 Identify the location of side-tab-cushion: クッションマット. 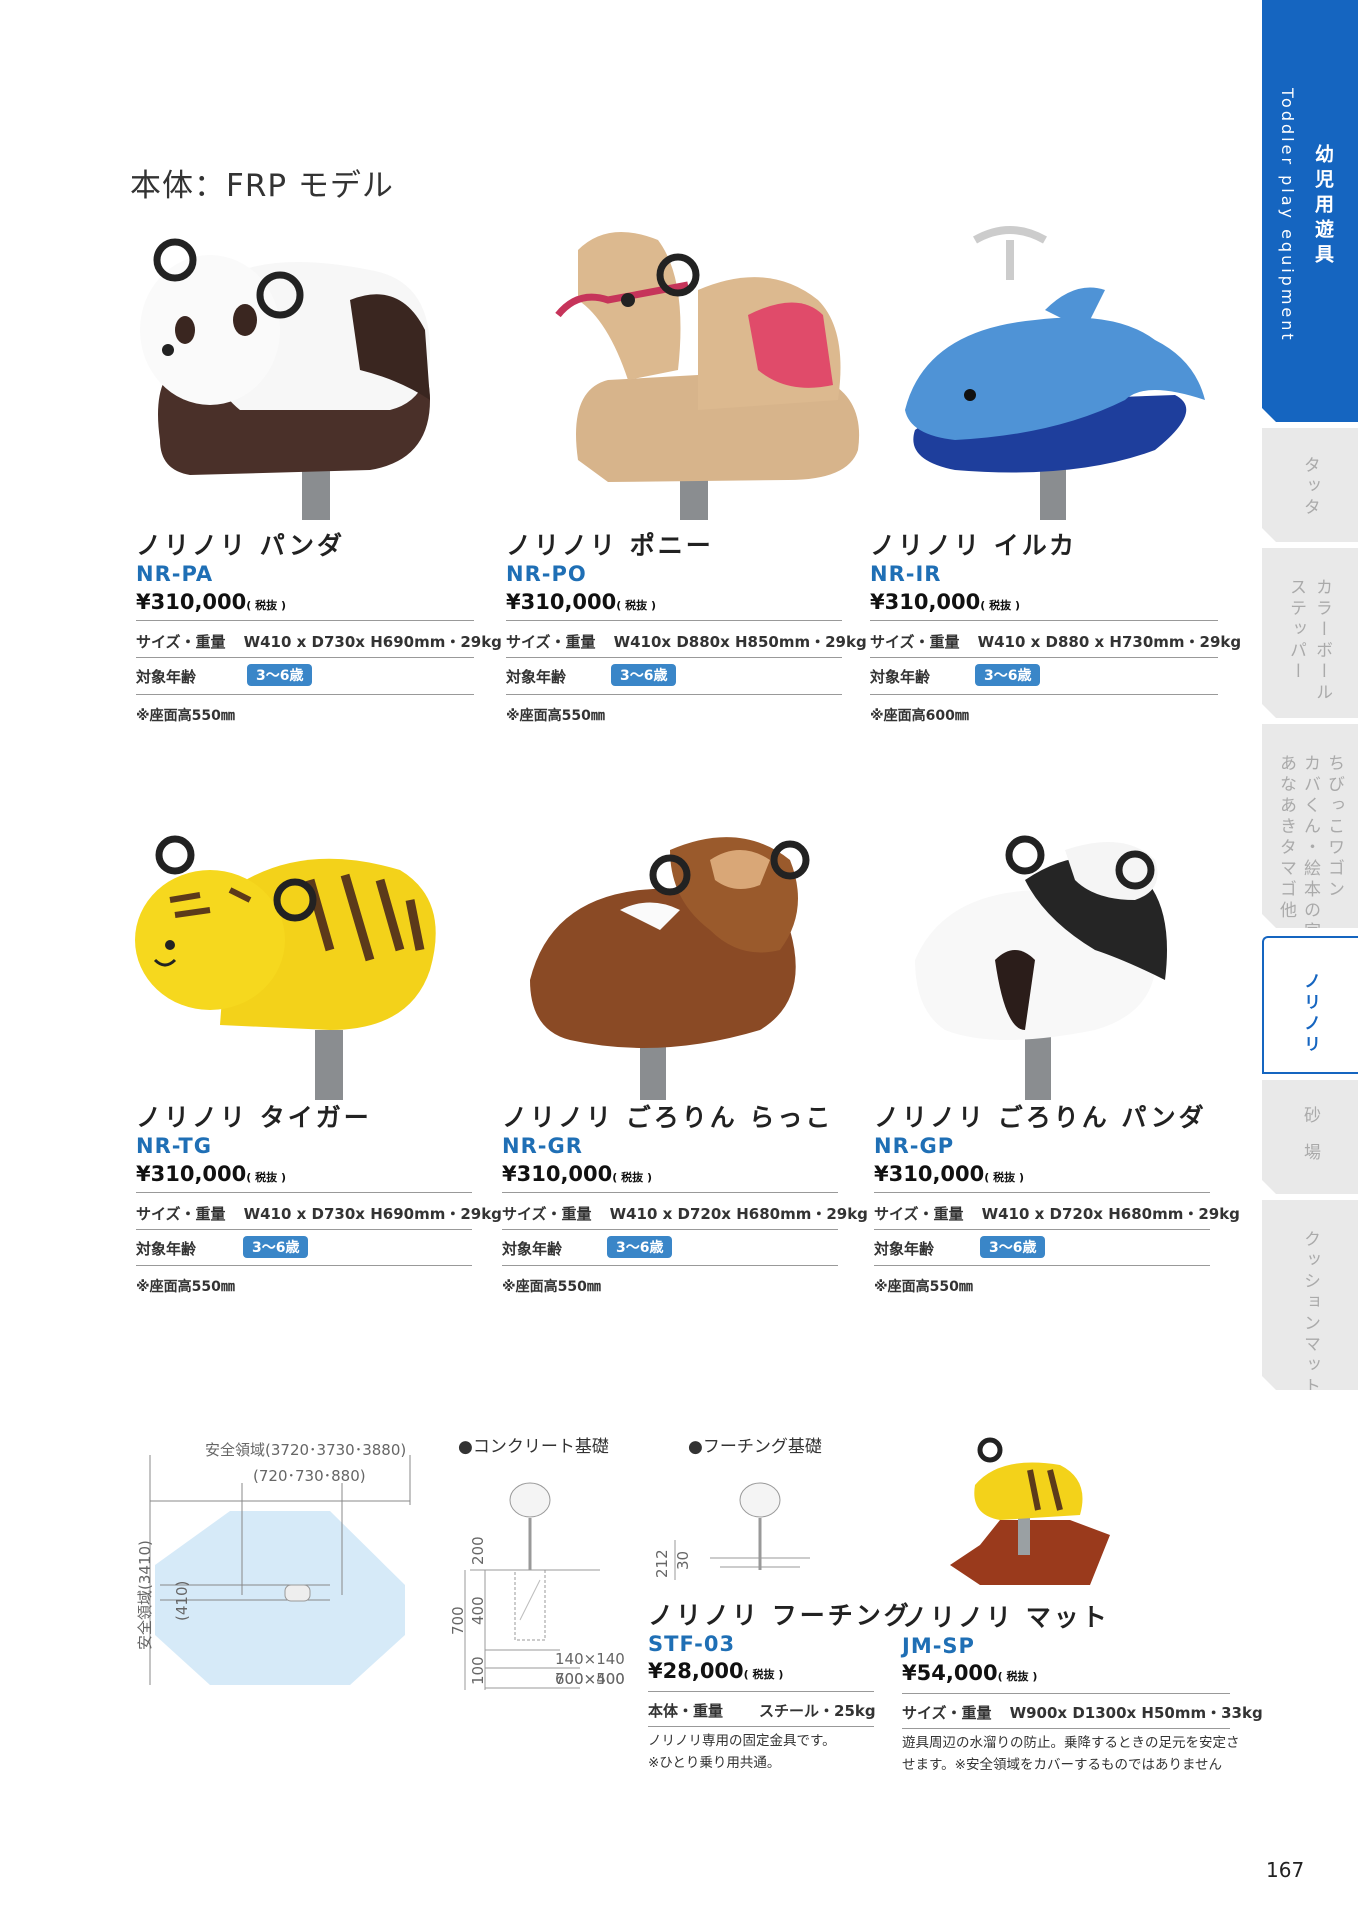
(1310, 1295).